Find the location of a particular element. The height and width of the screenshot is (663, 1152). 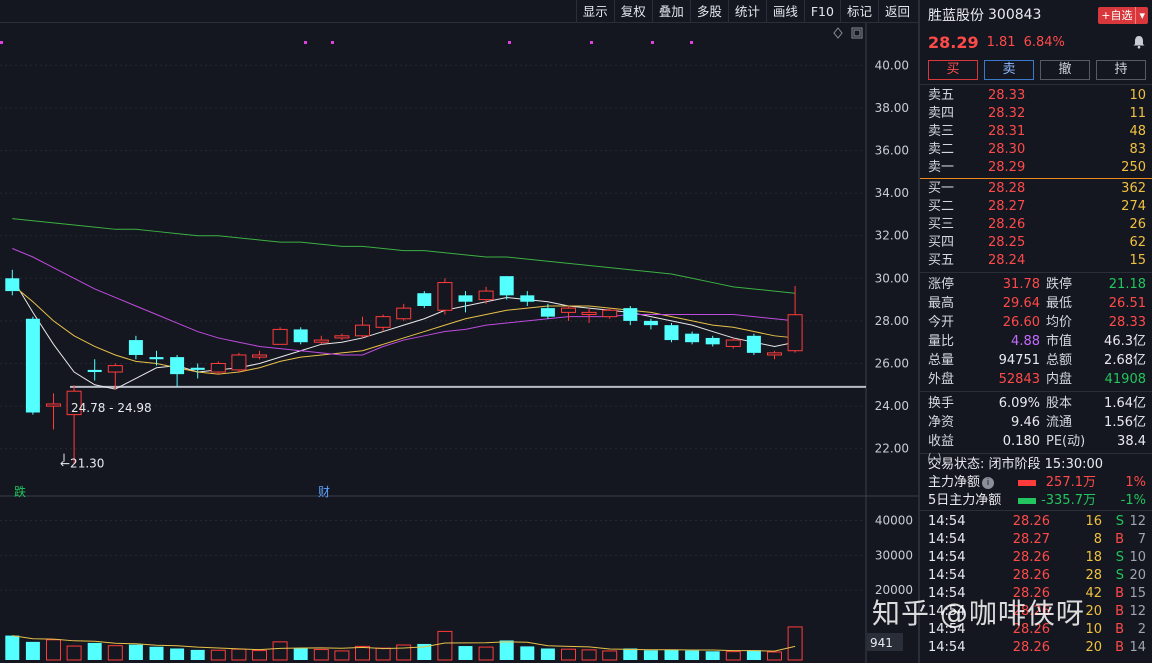

flow-pct: 1% is located at coordinates (1135, 482).